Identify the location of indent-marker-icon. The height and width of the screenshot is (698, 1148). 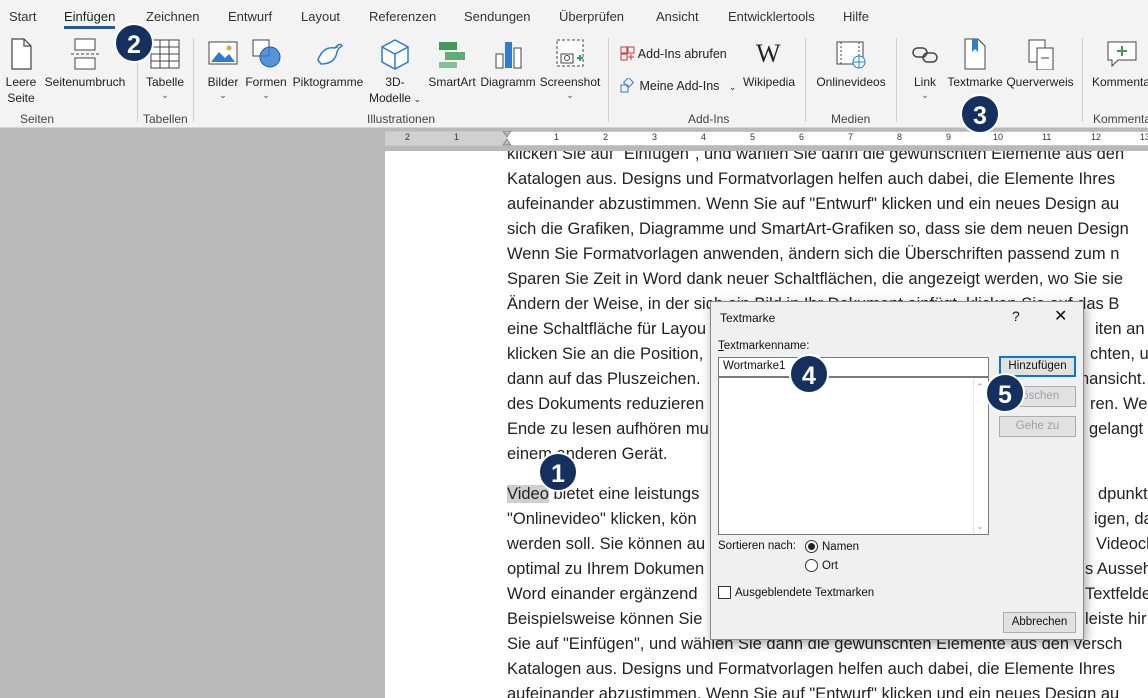
(507, 139).